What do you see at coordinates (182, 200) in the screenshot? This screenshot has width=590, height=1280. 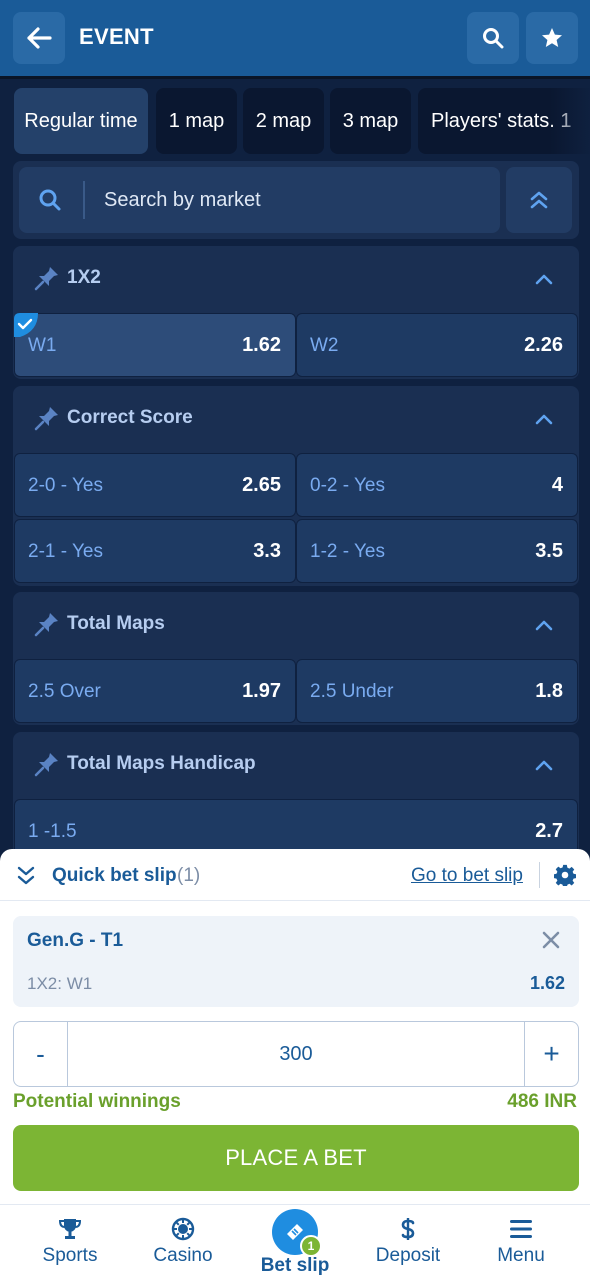 I see `search-placeholder: Search by market` at bounding box center [182, 200].